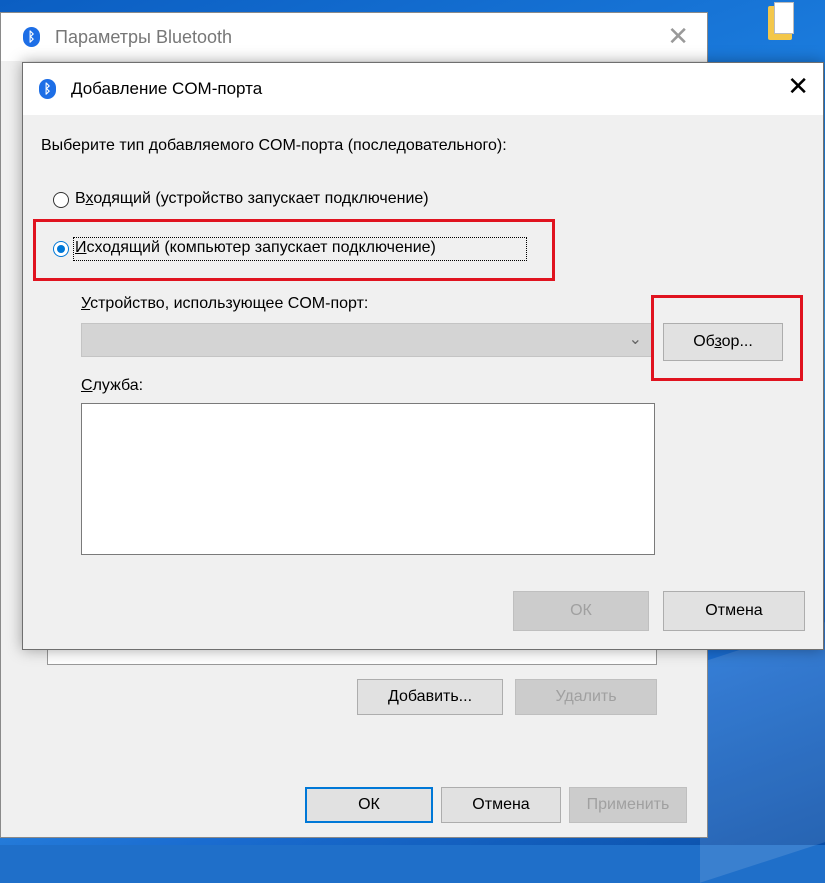 The height and width of the screenshot is (883, 825). Describe the element at coordinates (367, 340) in the screenshot. I see `device-combobox: ⌄` at that location.